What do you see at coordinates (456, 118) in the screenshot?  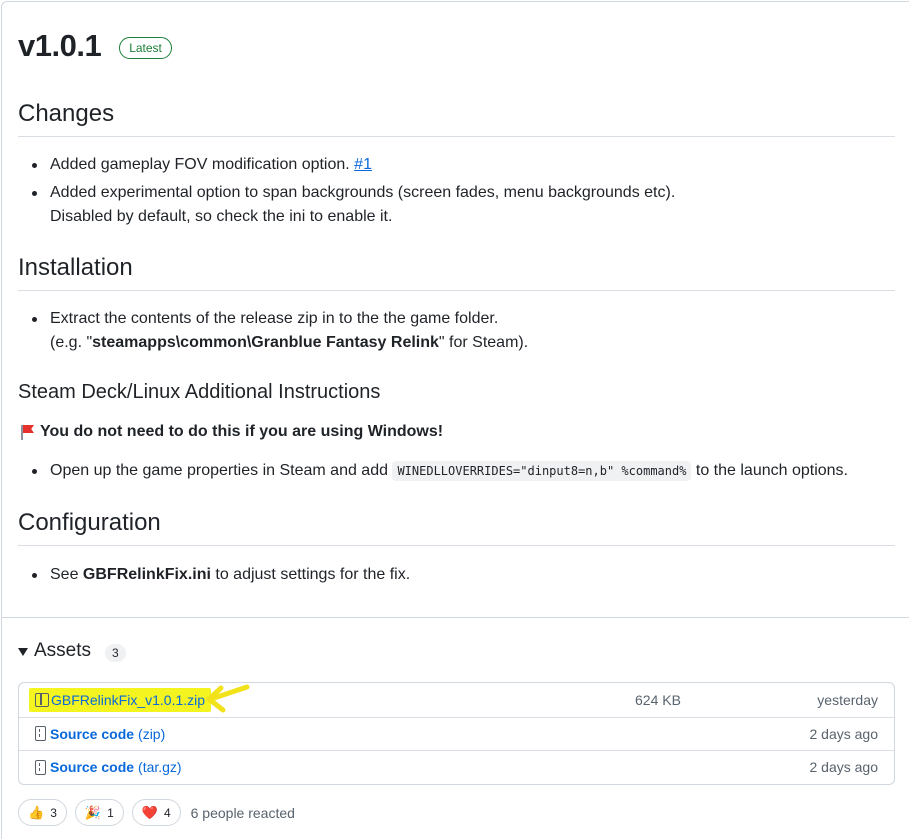 I see `changes-heading: Changes` at bounding box center [456, 118].